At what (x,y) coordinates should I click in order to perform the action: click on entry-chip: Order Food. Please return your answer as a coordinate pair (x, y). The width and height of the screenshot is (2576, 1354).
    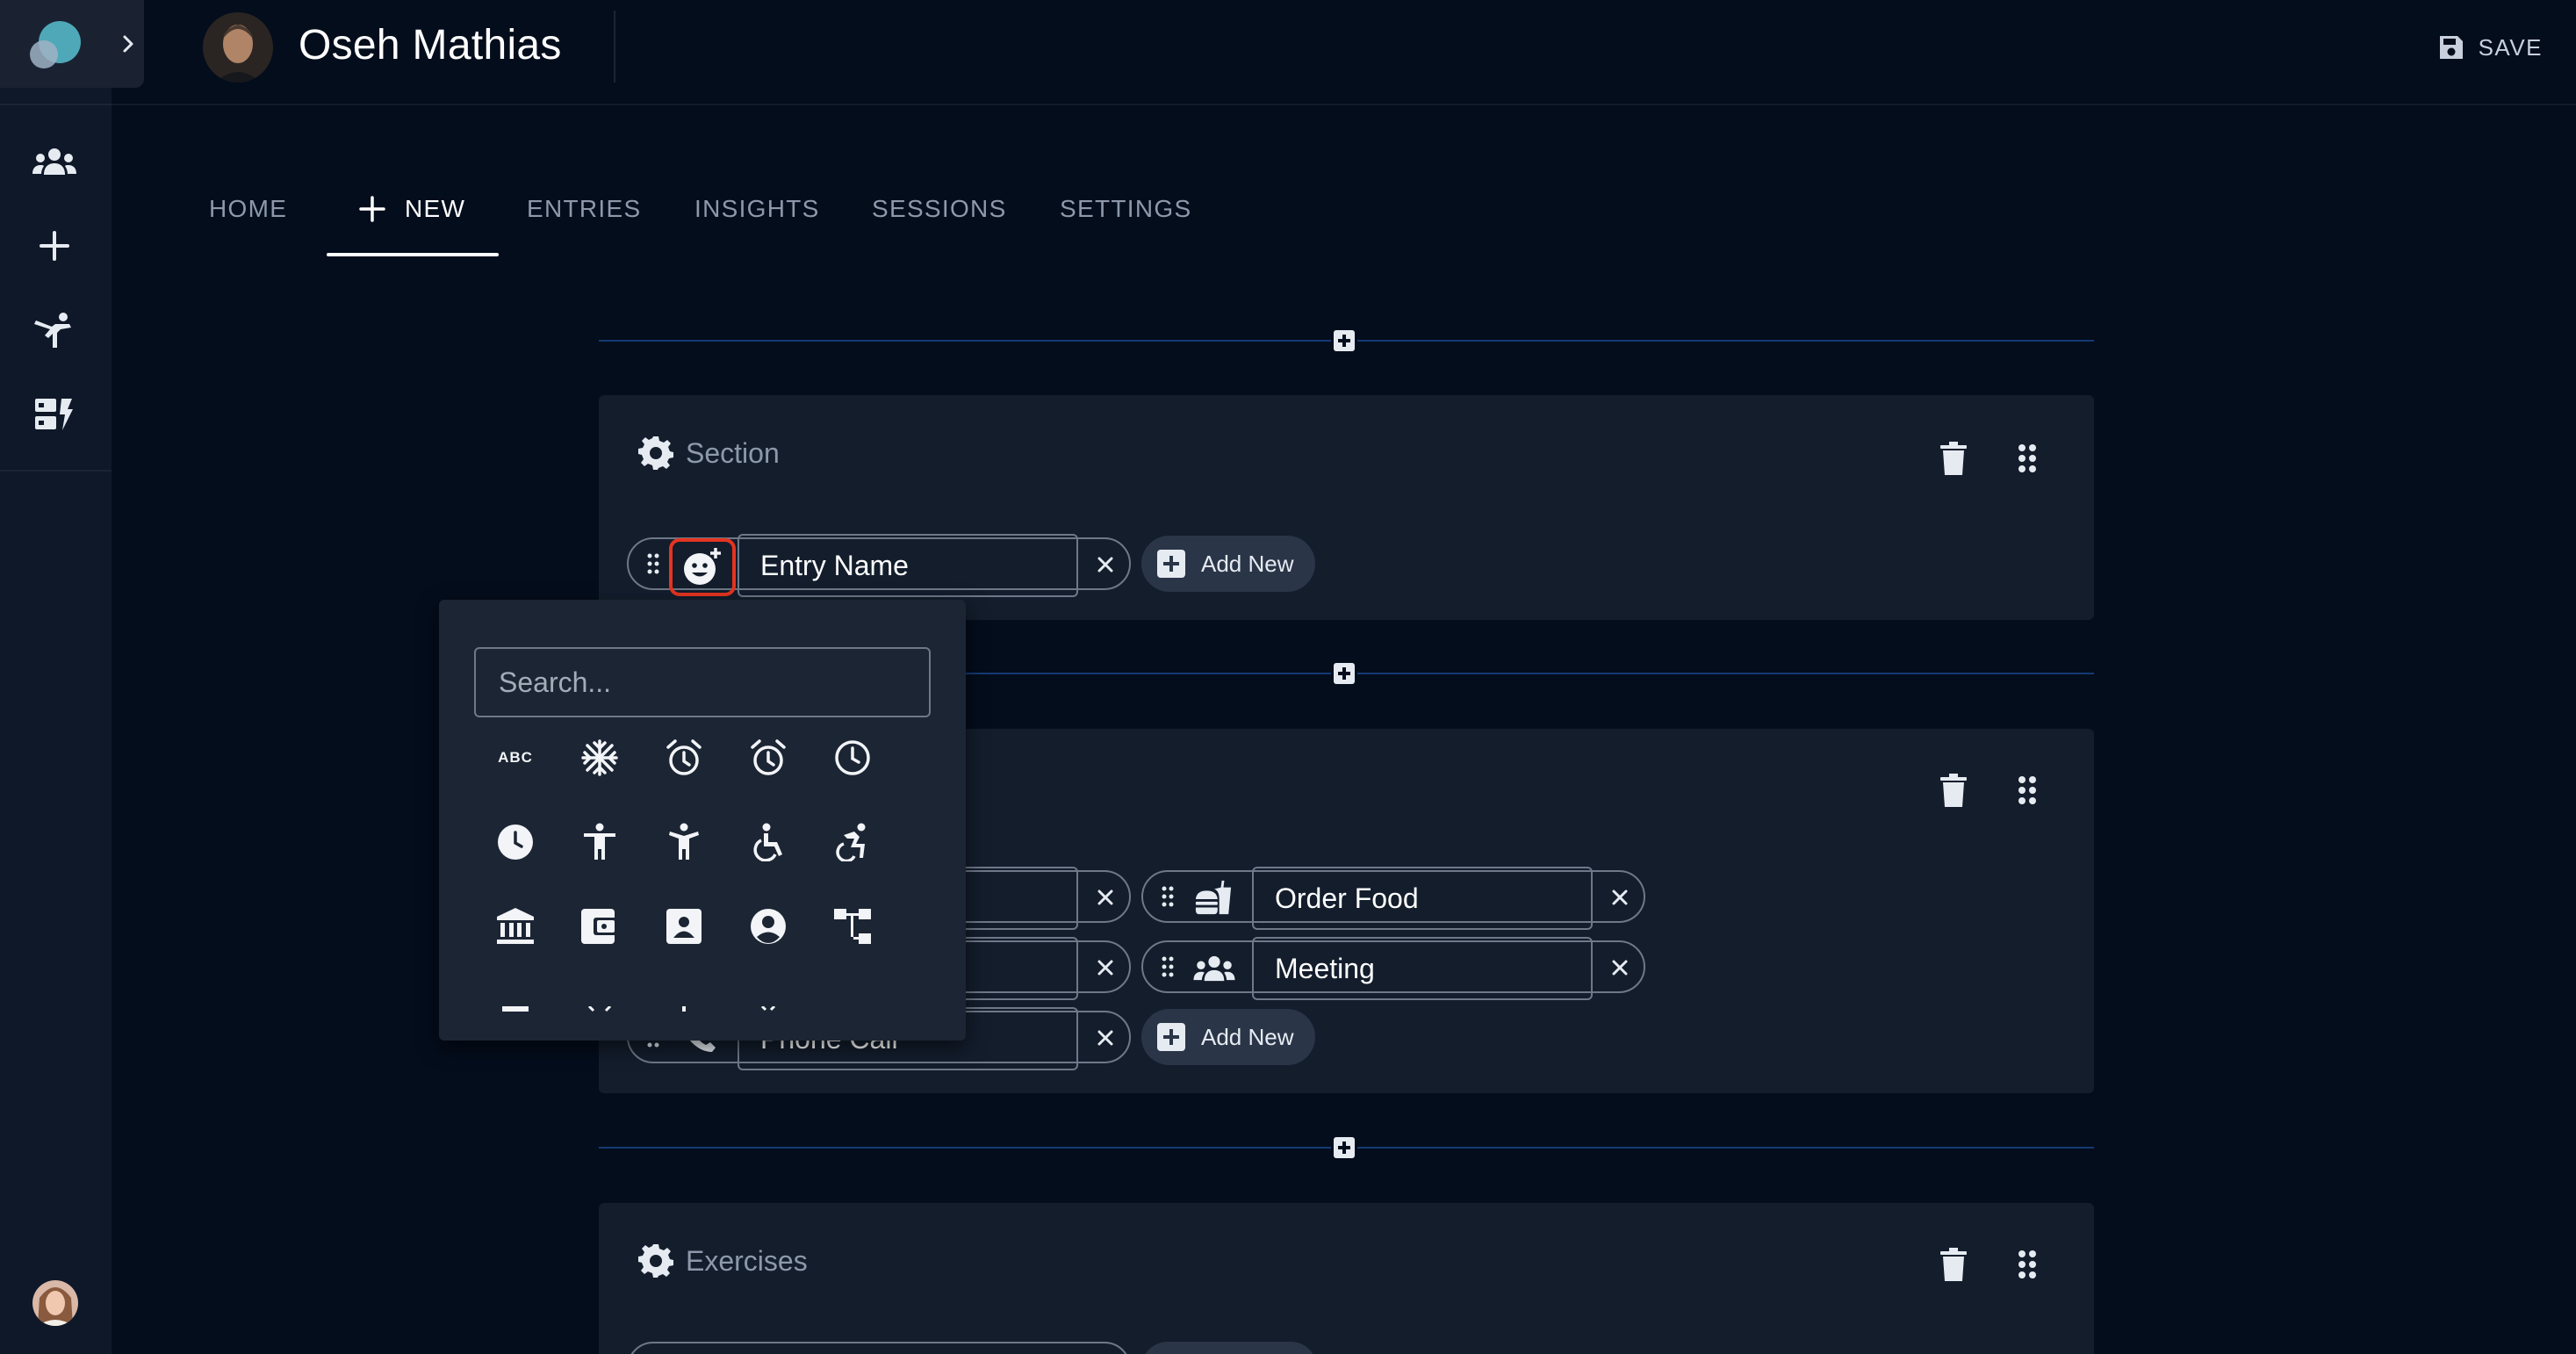
    Looking at the image, I should click on (1393, 898).